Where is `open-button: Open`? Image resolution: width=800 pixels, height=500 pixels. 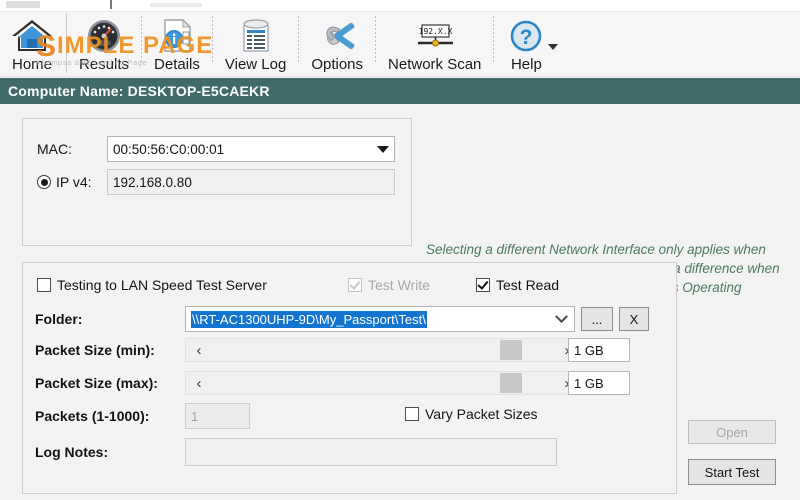
open-button: Open is located at coordinates (732, 432).